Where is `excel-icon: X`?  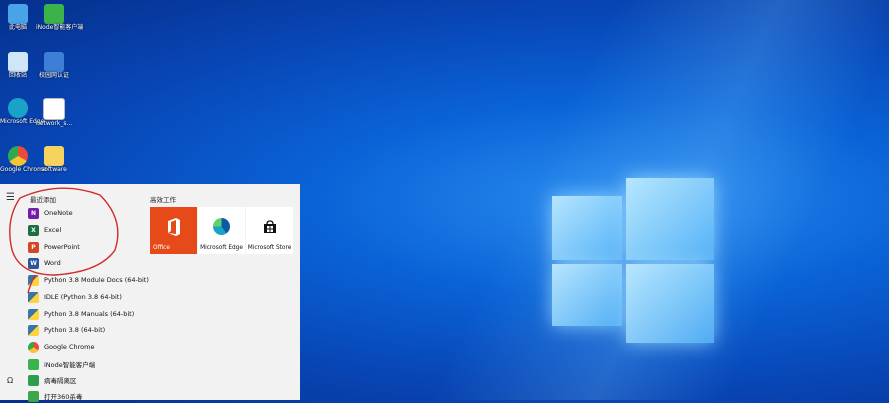 excel-icon: X is located at coordinates (33, 230).